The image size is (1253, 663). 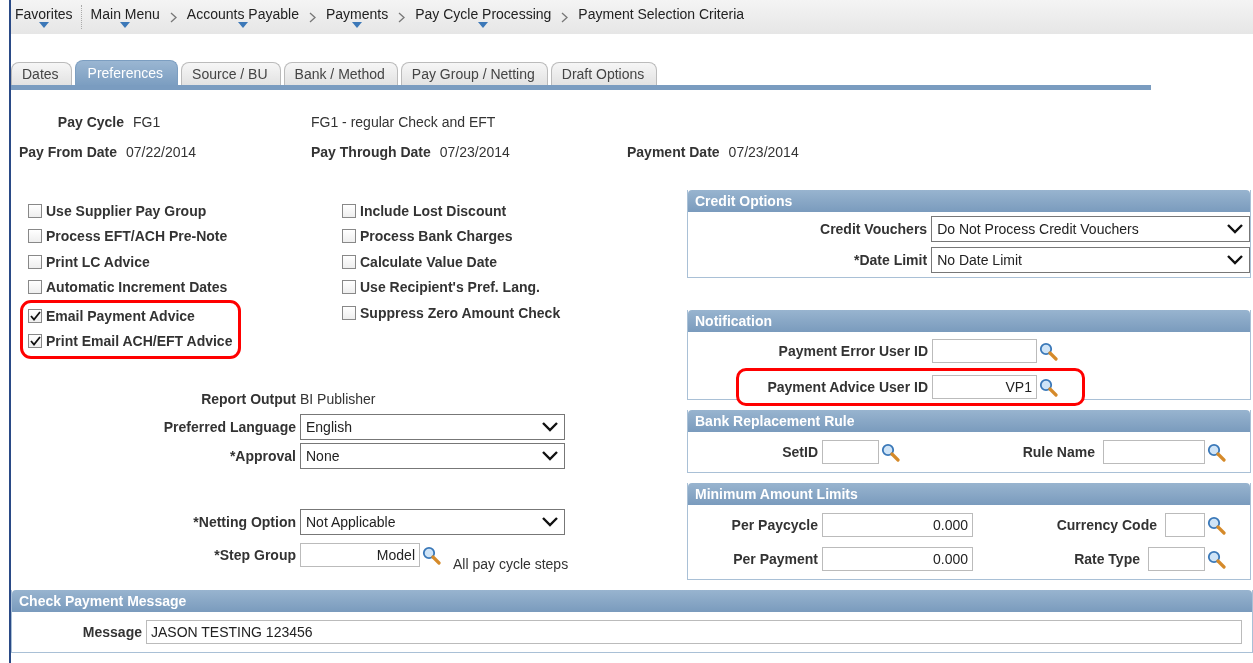 What do you see at coordinates (432, 456) in the screenshot?
I see `dropdown: None` at bounding box center [432, 456].